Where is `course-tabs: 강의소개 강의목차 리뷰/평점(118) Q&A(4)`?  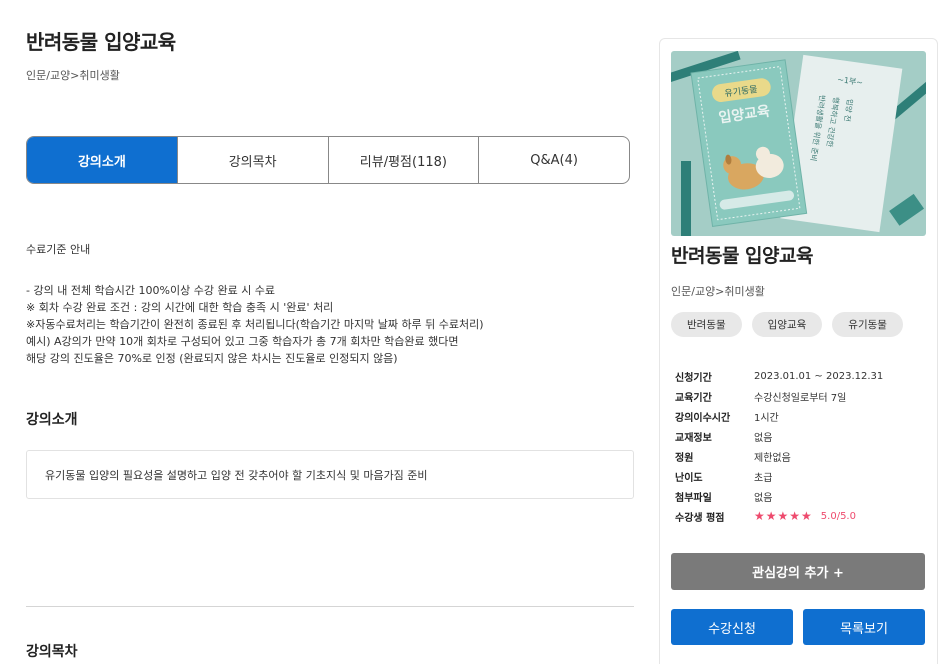 course-tabs: 강의소개 강의목차 리뷰/평점(118) Q&A(4) is located at coordinates (328, 160).